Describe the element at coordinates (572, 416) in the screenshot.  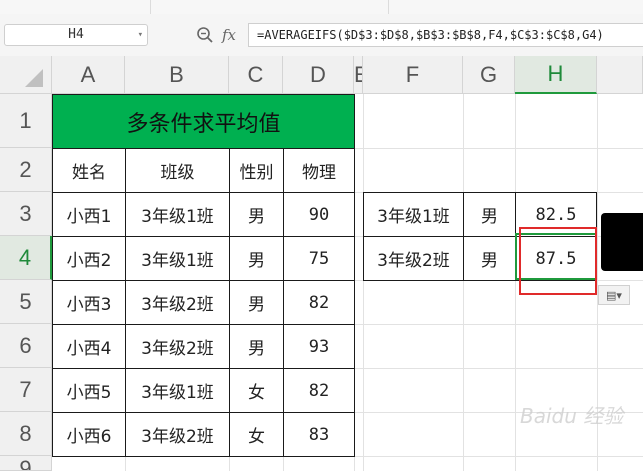
I see `watermark: Baidu 经验` at that location.